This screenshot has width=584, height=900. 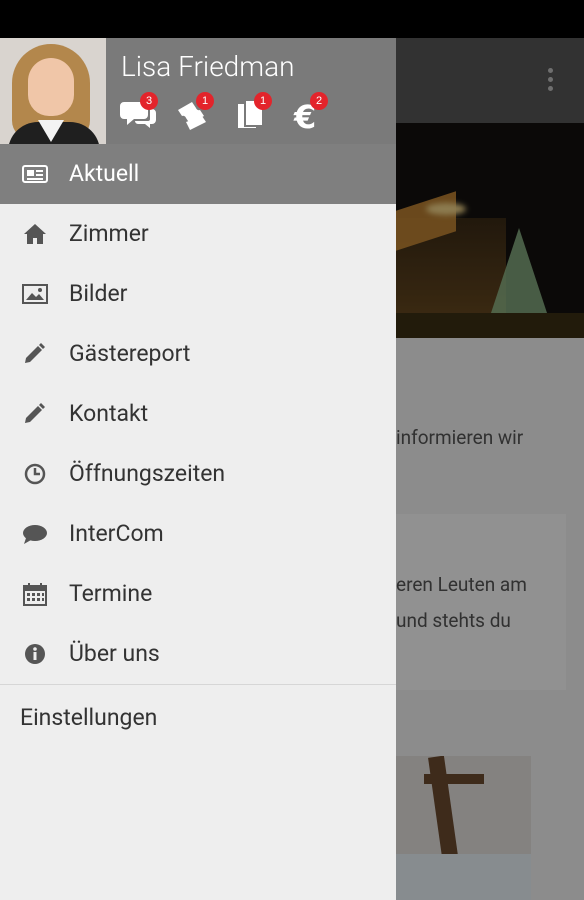 What do you see at coordinates (140, 113) in the screenshot?
I see `messages-badge-button: 3` at bounding box center [140, 113].